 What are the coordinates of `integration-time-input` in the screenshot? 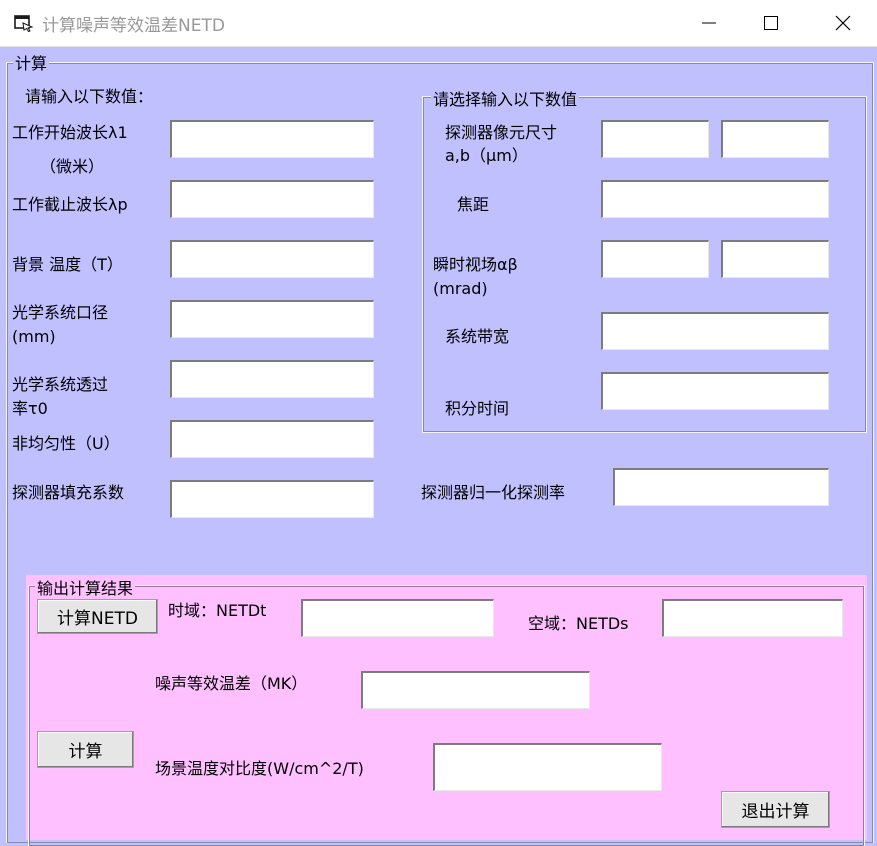 It's located at (715, 391).